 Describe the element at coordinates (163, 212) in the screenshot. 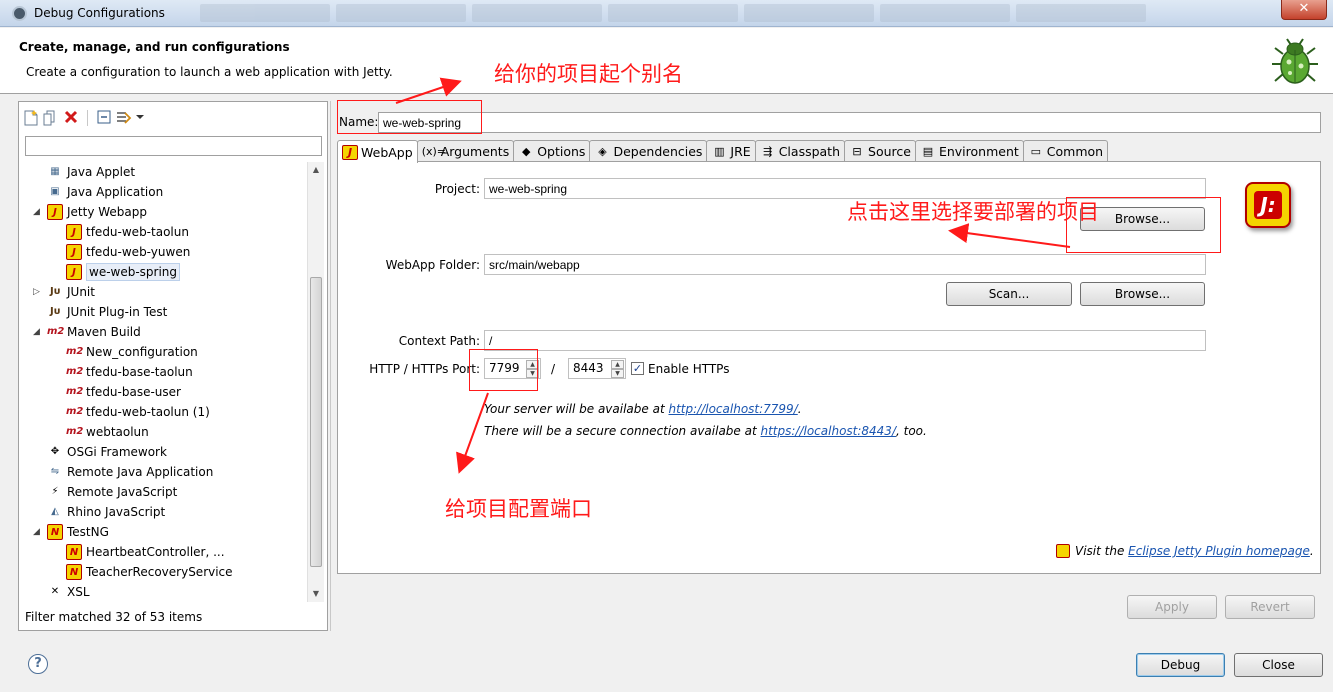

I see `tree-item: ◢ J Jetty Webapp` at that location.